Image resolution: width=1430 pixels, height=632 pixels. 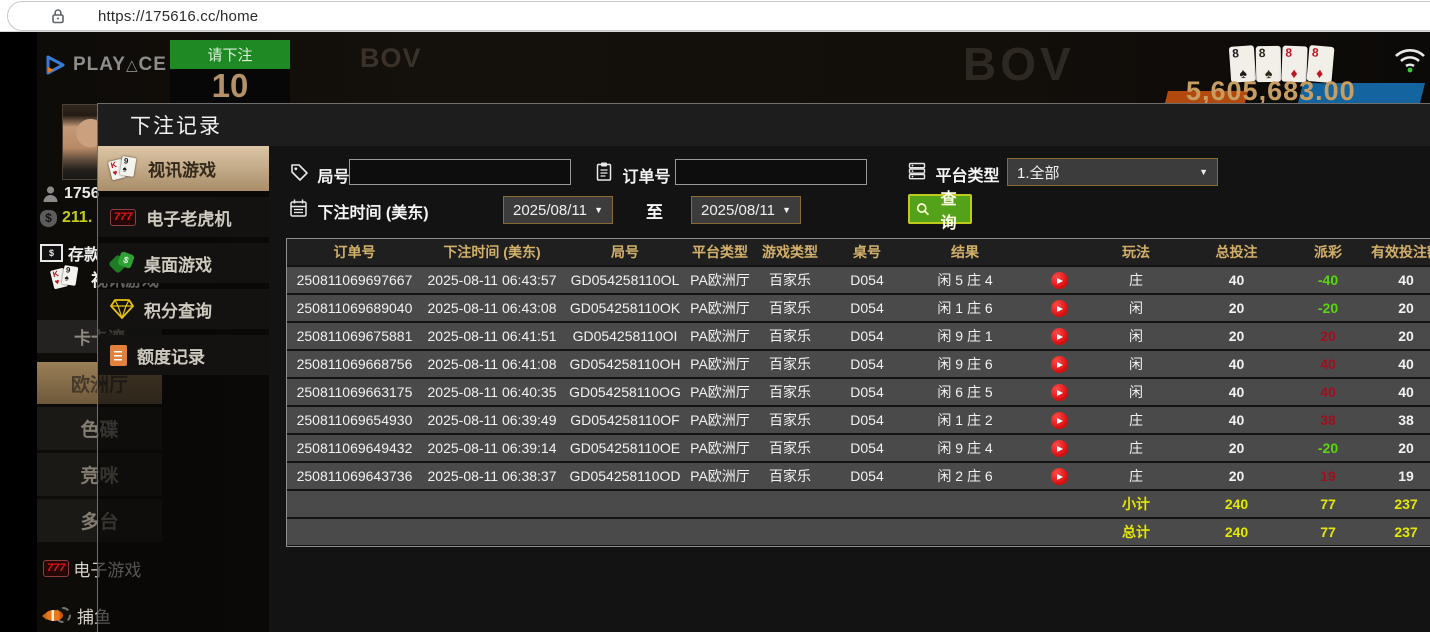 I want to click on slots-777-icon: 777, so click(x=56, y=568).